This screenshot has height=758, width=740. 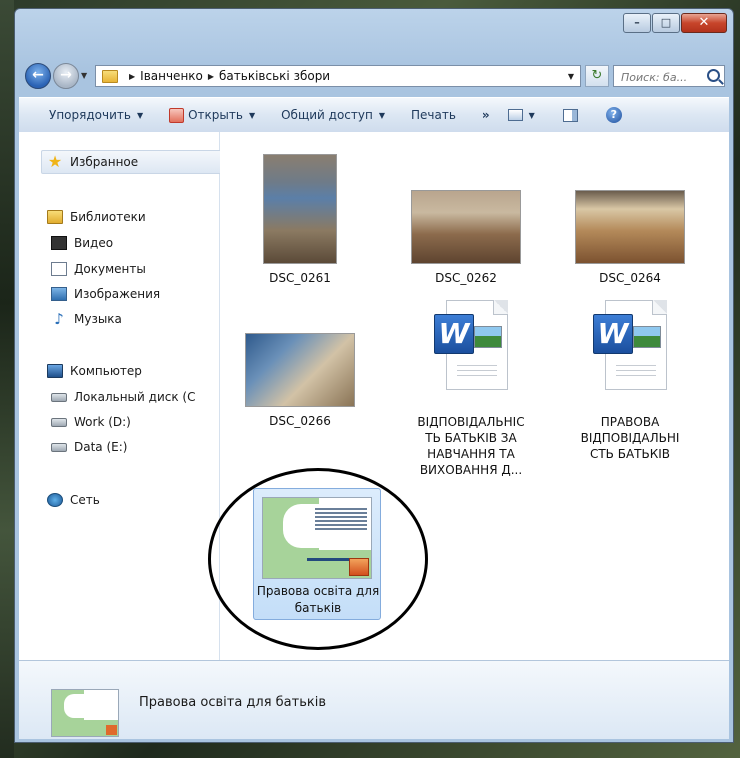 I want to click on help-icon: ?, so click(x=613, y=115).